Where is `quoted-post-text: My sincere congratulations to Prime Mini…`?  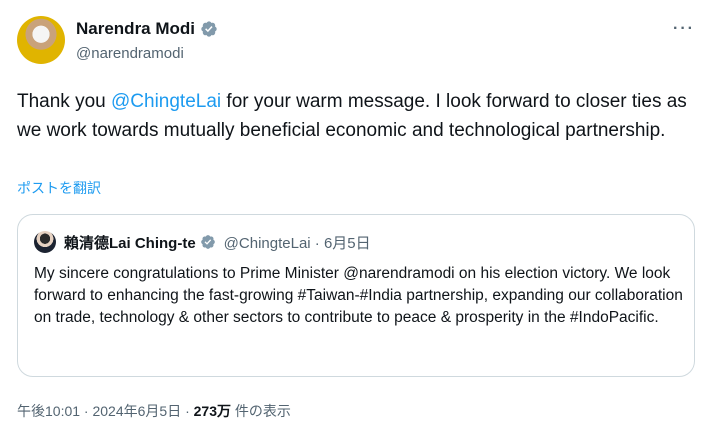
quoted-post-text: My sincere congratulations to Prime Mini… is located at coordinates (358, 295).